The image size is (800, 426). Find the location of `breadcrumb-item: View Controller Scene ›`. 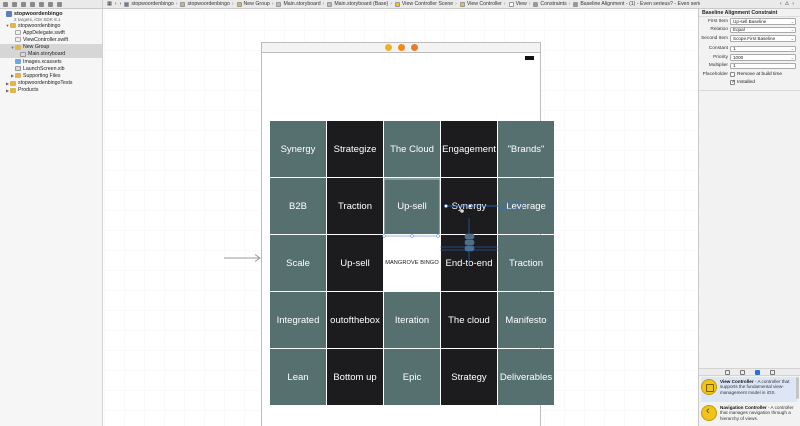

breadcrumb-item: View Controller Scene › is located at coordinates (425, 4).